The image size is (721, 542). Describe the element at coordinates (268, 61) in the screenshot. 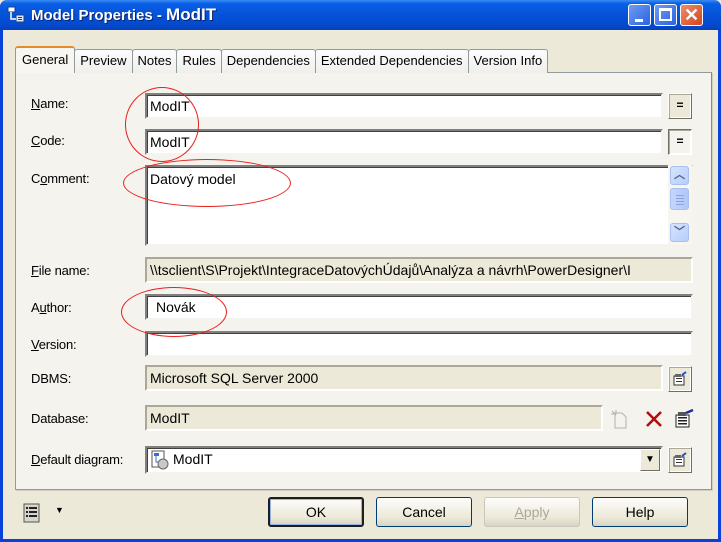

I see `tab-dependencies: Dependencies` at that location.